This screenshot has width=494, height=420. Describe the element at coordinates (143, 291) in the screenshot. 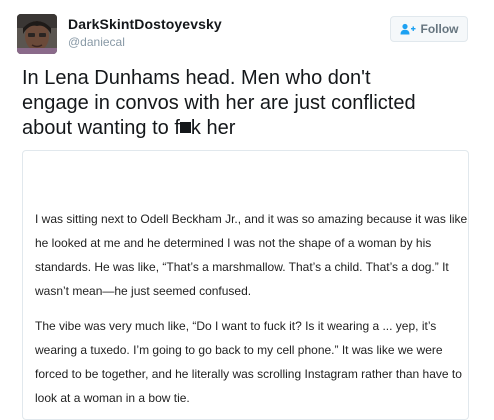

I see `quote-line: wasn’t mean—he just seemed confused.` at that location.